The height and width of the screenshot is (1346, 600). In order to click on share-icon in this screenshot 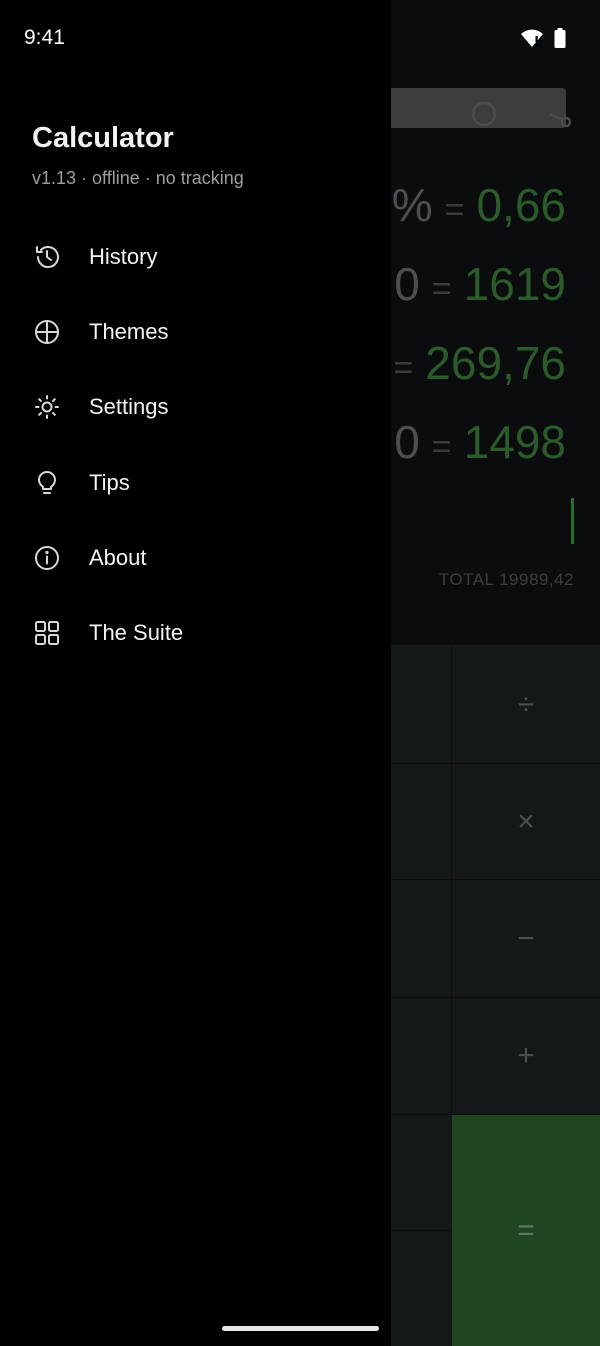, I will do `click(560, 114)`.